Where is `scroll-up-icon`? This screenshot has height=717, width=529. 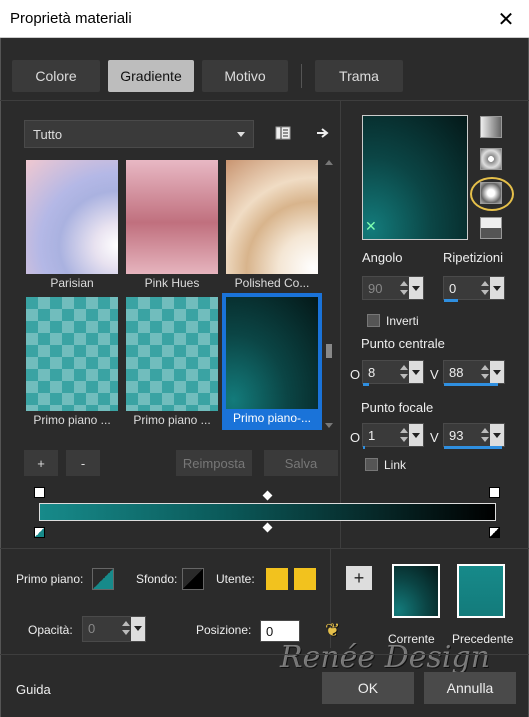 scroll-up-icon is located at coordinates (329, 162).